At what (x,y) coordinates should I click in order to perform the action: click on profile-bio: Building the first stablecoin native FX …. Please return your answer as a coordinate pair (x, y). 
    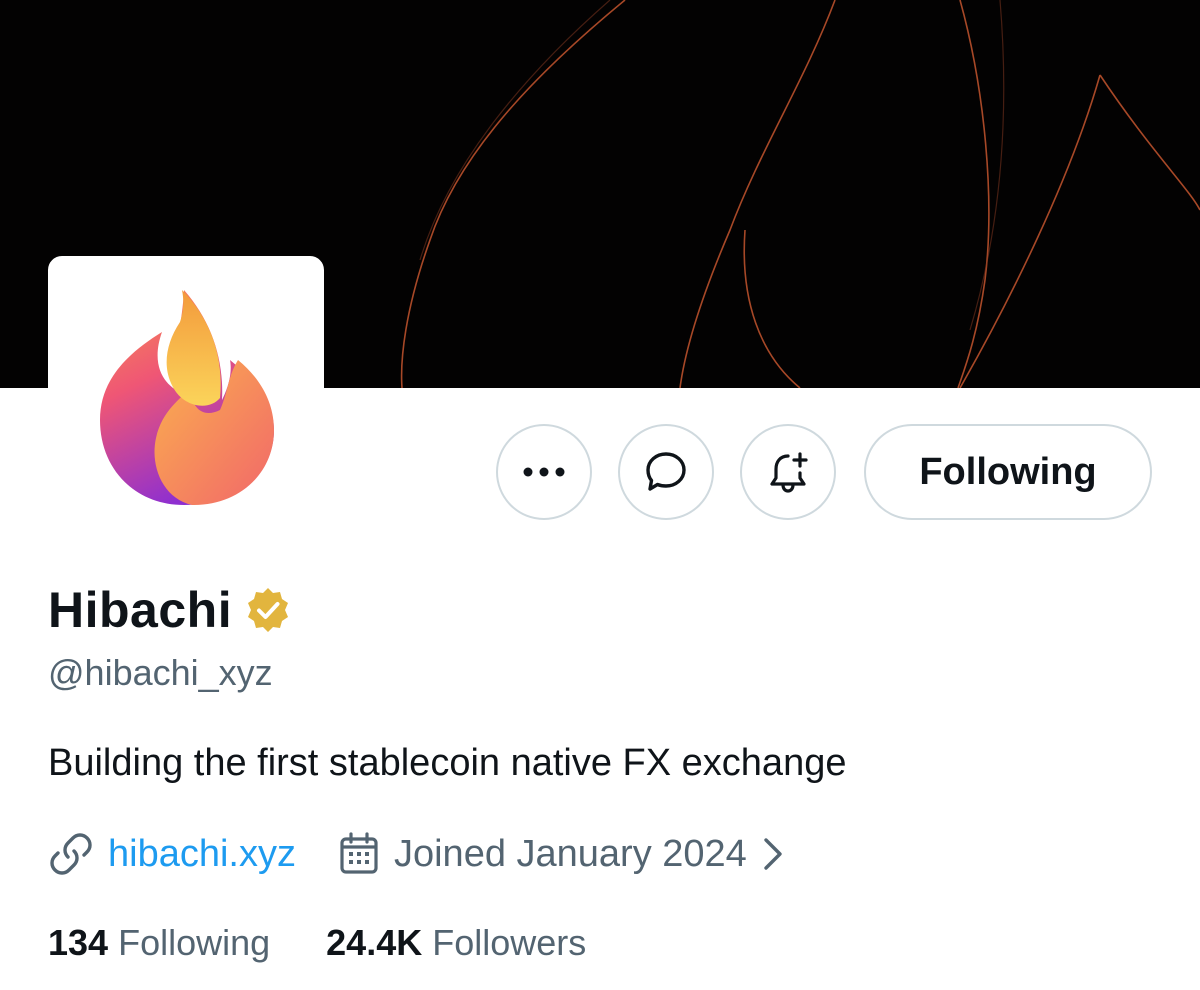
    Looking at the image, I should click on (447, 763).